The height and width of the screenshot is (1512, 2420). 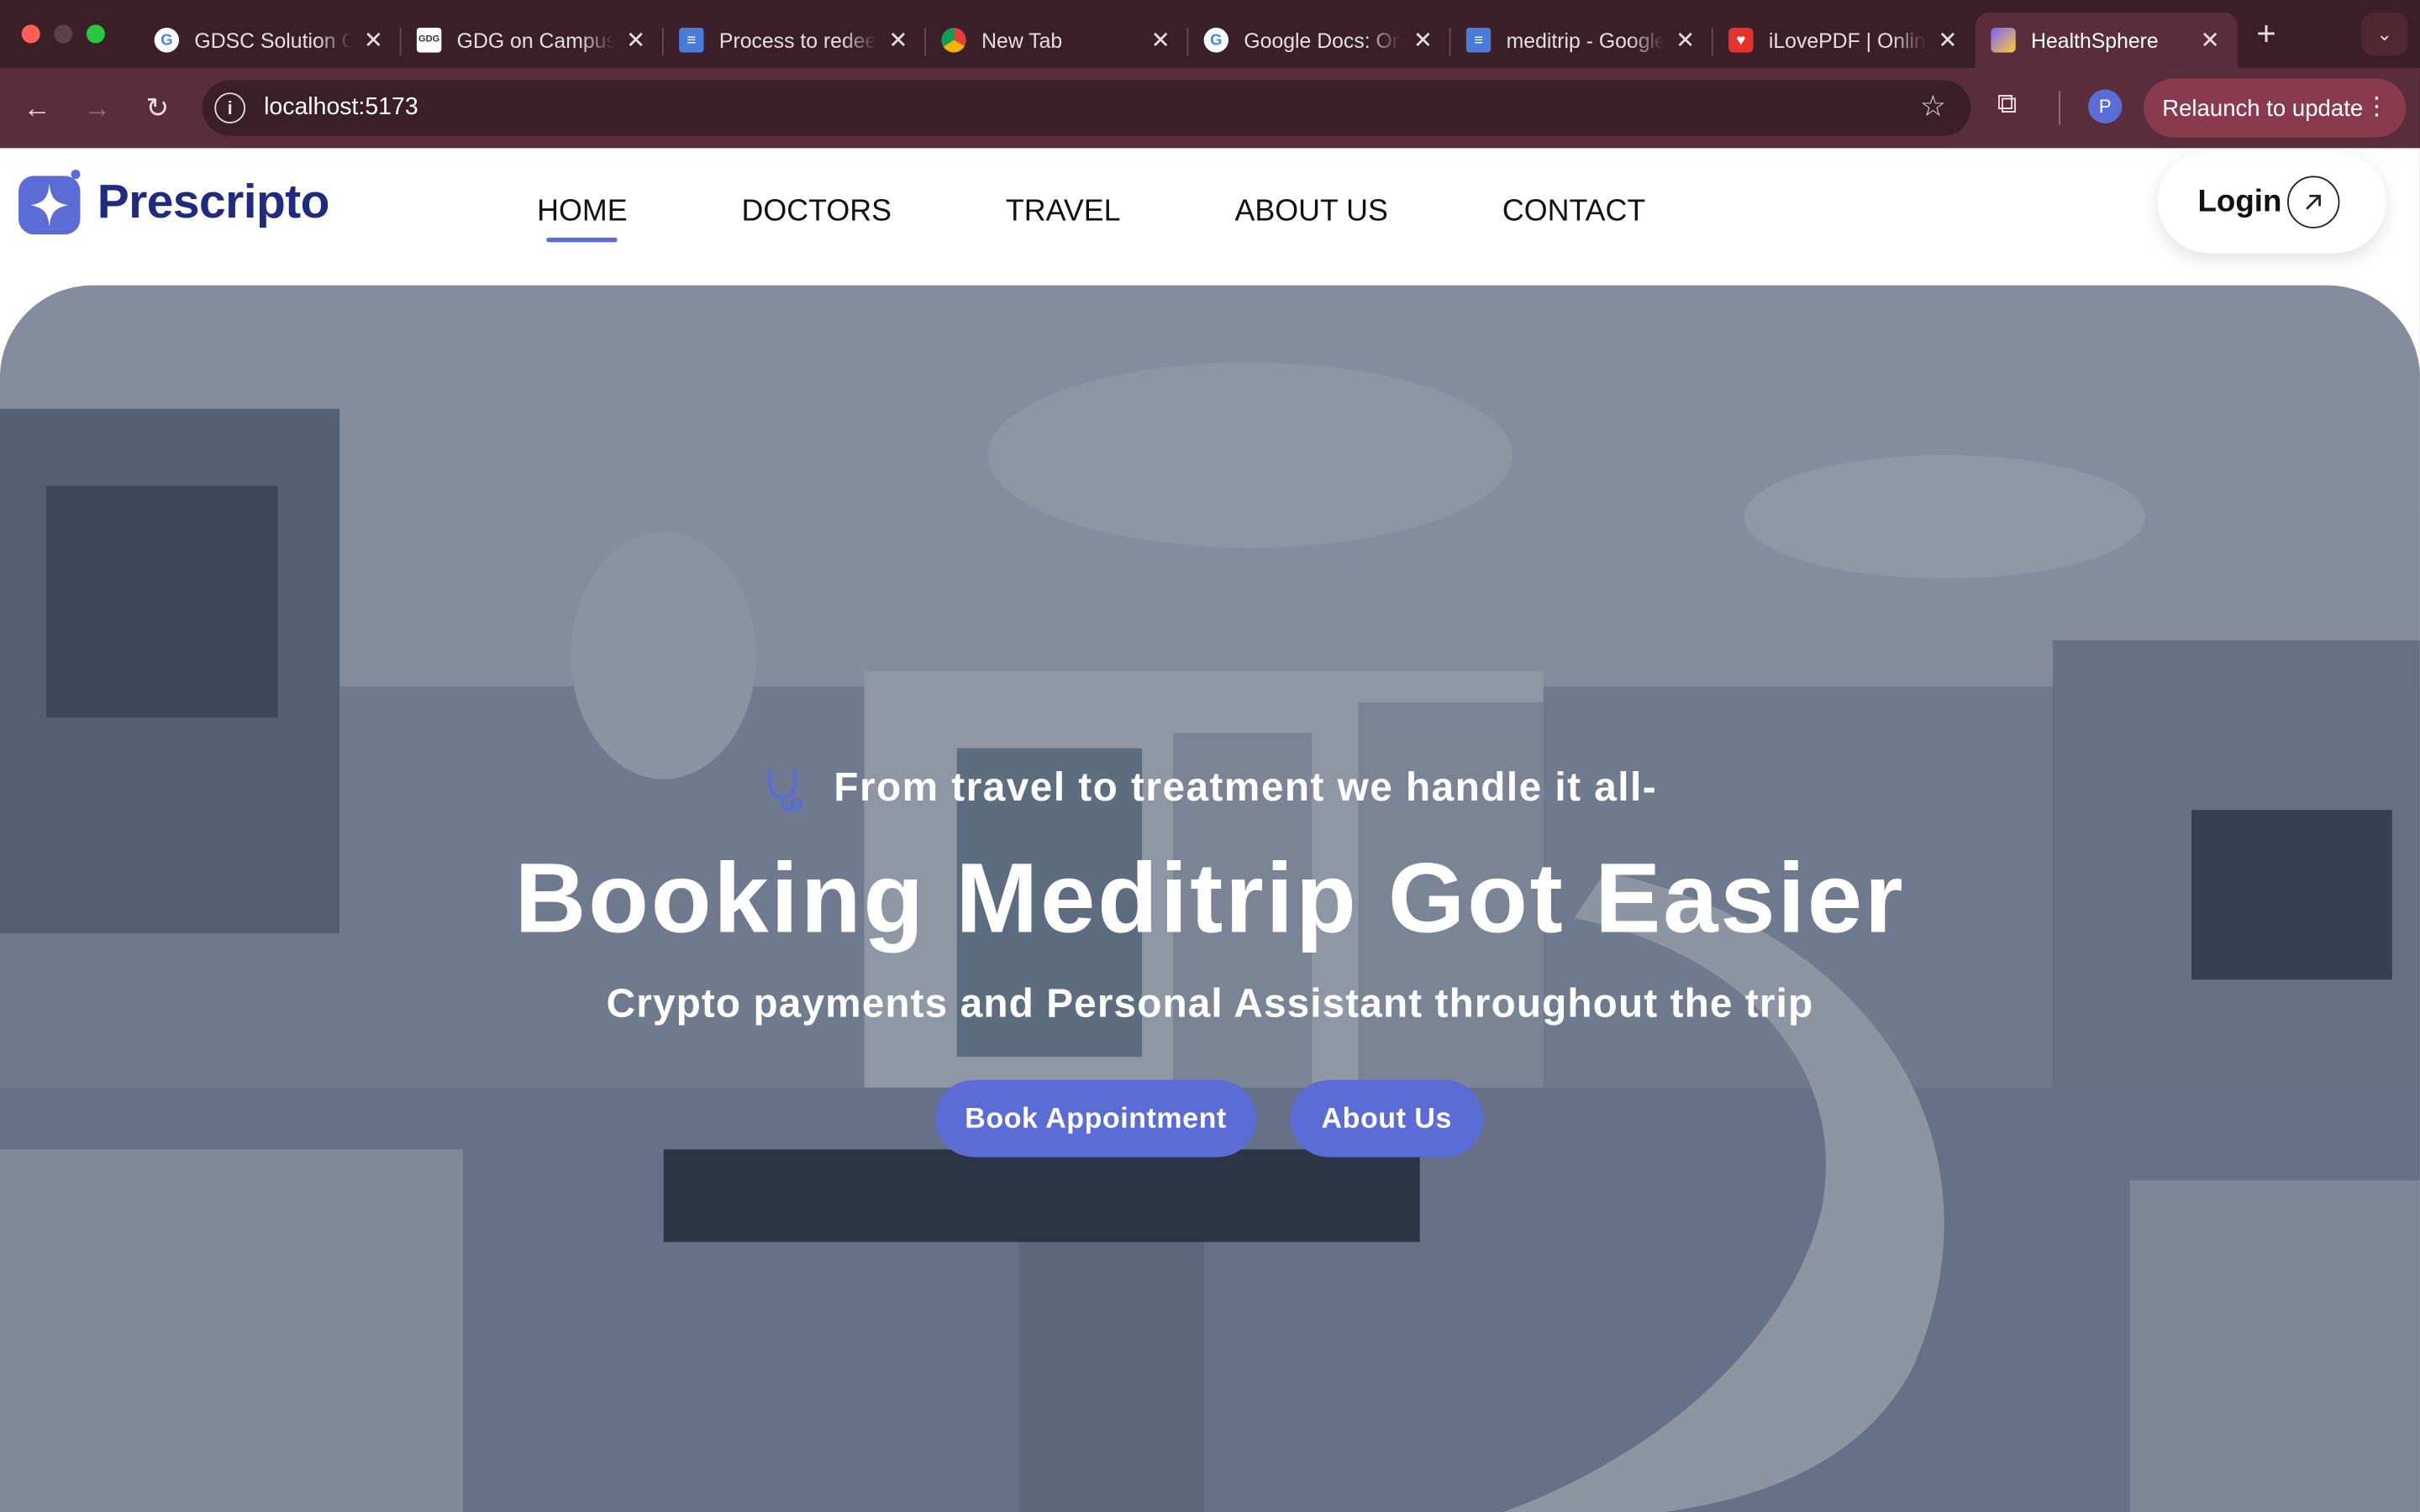 What do you see at coordinates (1741, 40) in the screenshot?
I see `ilovepdf-icon: ♥` at bounding box center [1741, 40].